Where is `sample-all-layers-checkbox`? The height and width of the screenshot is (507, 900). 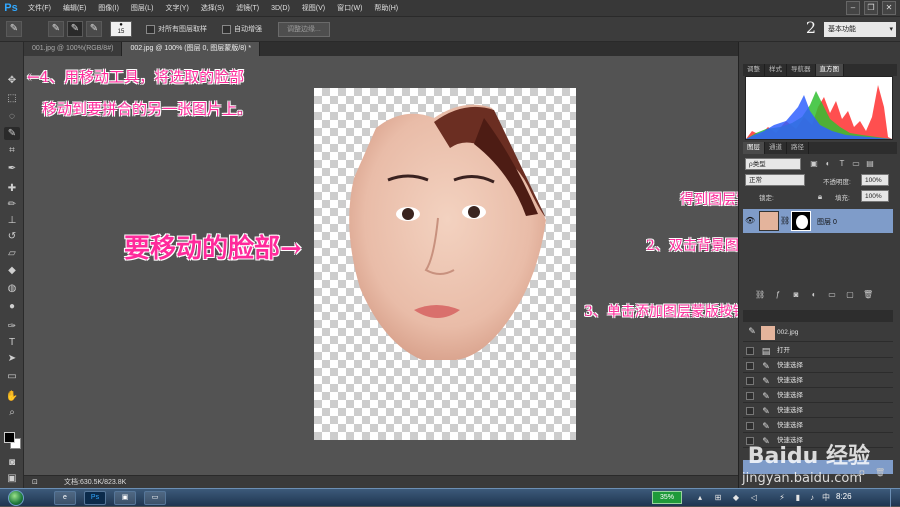 sample-all-layers-checkbox is located at coordinates (150, 29).